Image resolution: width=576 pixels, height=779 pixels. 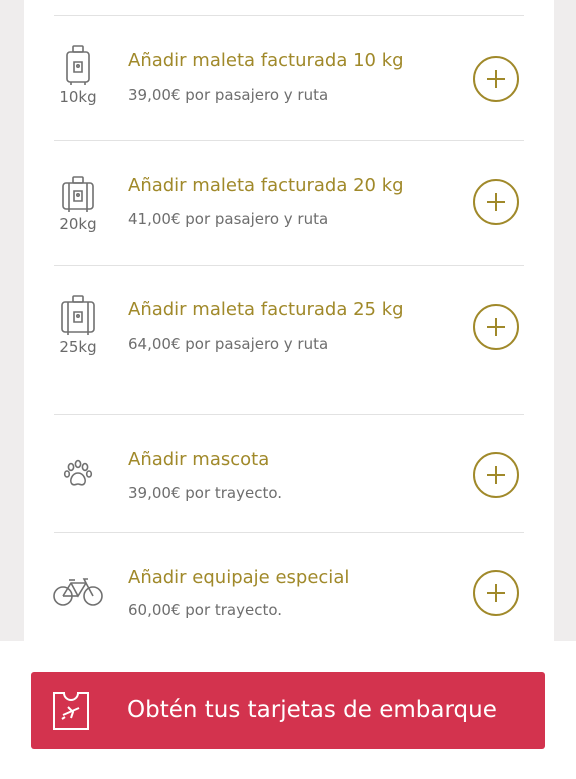 I want to click on weight-label: 25kg, so click(x=78, y=347).